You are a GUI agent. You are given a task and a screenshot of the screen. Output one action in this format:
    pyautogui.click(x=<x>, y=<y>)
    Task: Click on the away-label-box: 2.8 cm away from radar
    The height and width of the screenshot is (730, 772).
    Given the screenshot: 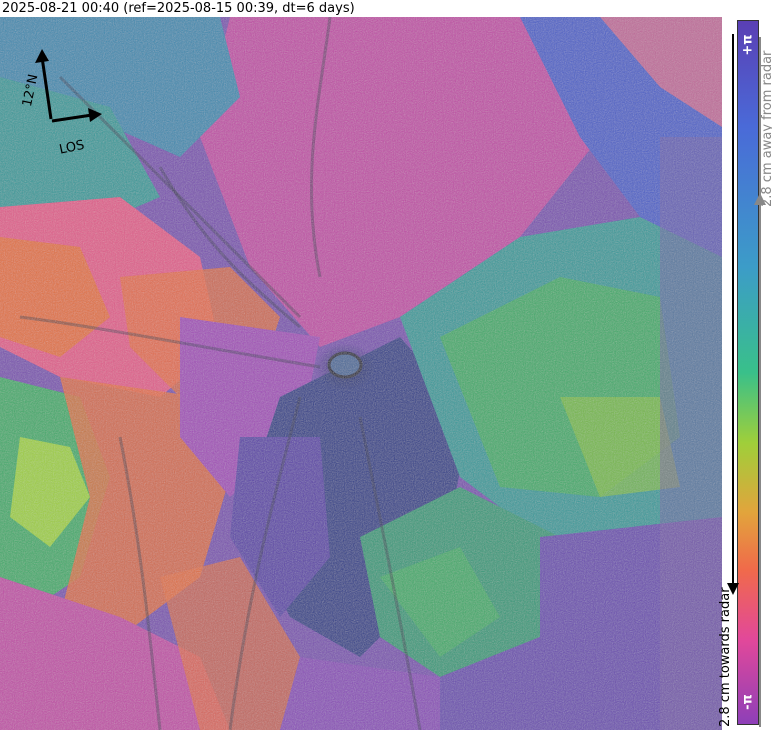 What is the action you would take?
    pyautogui.click(x=766, y=129)
    